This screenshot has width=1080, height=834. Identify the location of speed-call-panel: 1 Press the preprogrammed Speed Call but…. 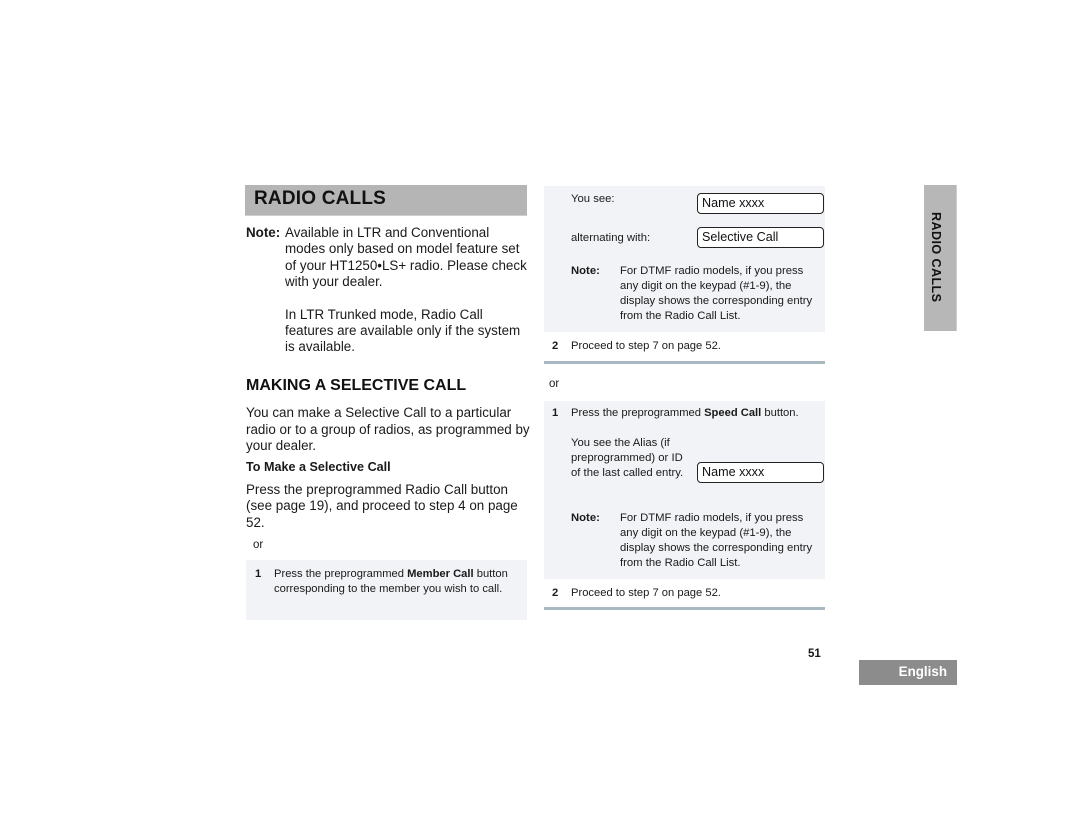
(684, 490).